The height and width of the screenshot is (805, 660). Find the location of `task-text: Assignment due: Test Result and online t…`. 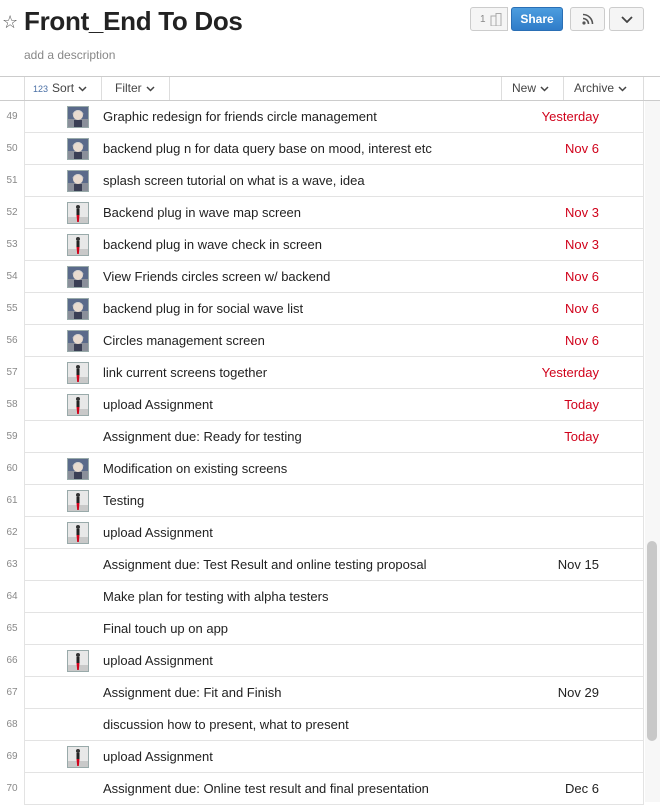

task-text: Assignment due: Test Result and online t… is located at coordinates (265, 565).